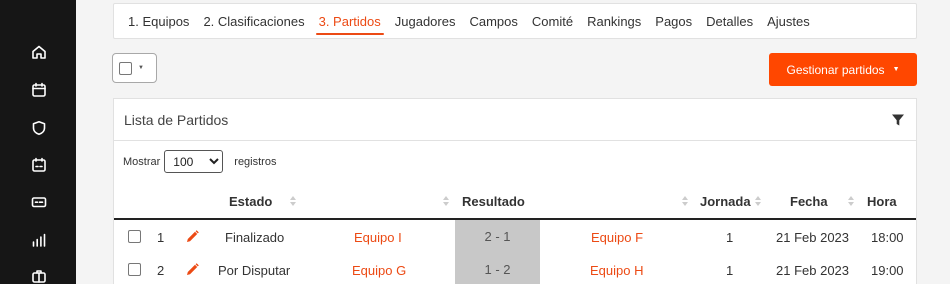 The width and height of the screenshot is (950, 284). I want to click on time-value: 19:00, so click(887, 270).